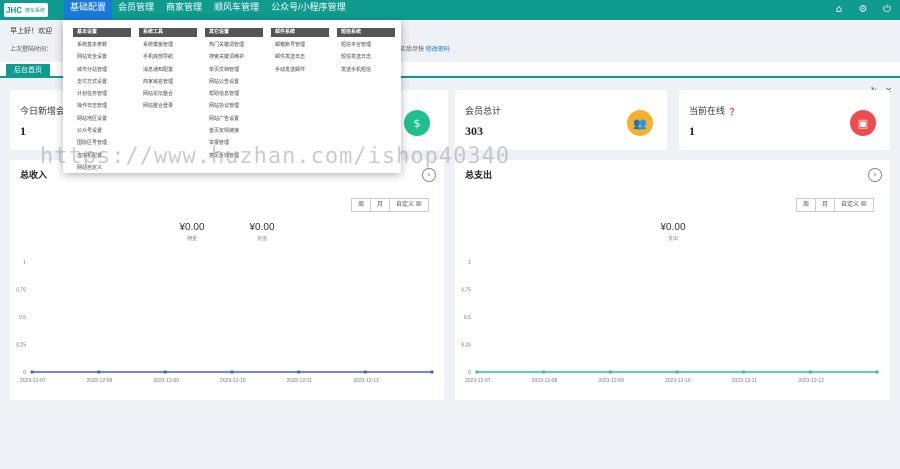 The width and height of the screenshot is (900, 469). I want to click on change-password-link: 修改密码, so click(438, 50).